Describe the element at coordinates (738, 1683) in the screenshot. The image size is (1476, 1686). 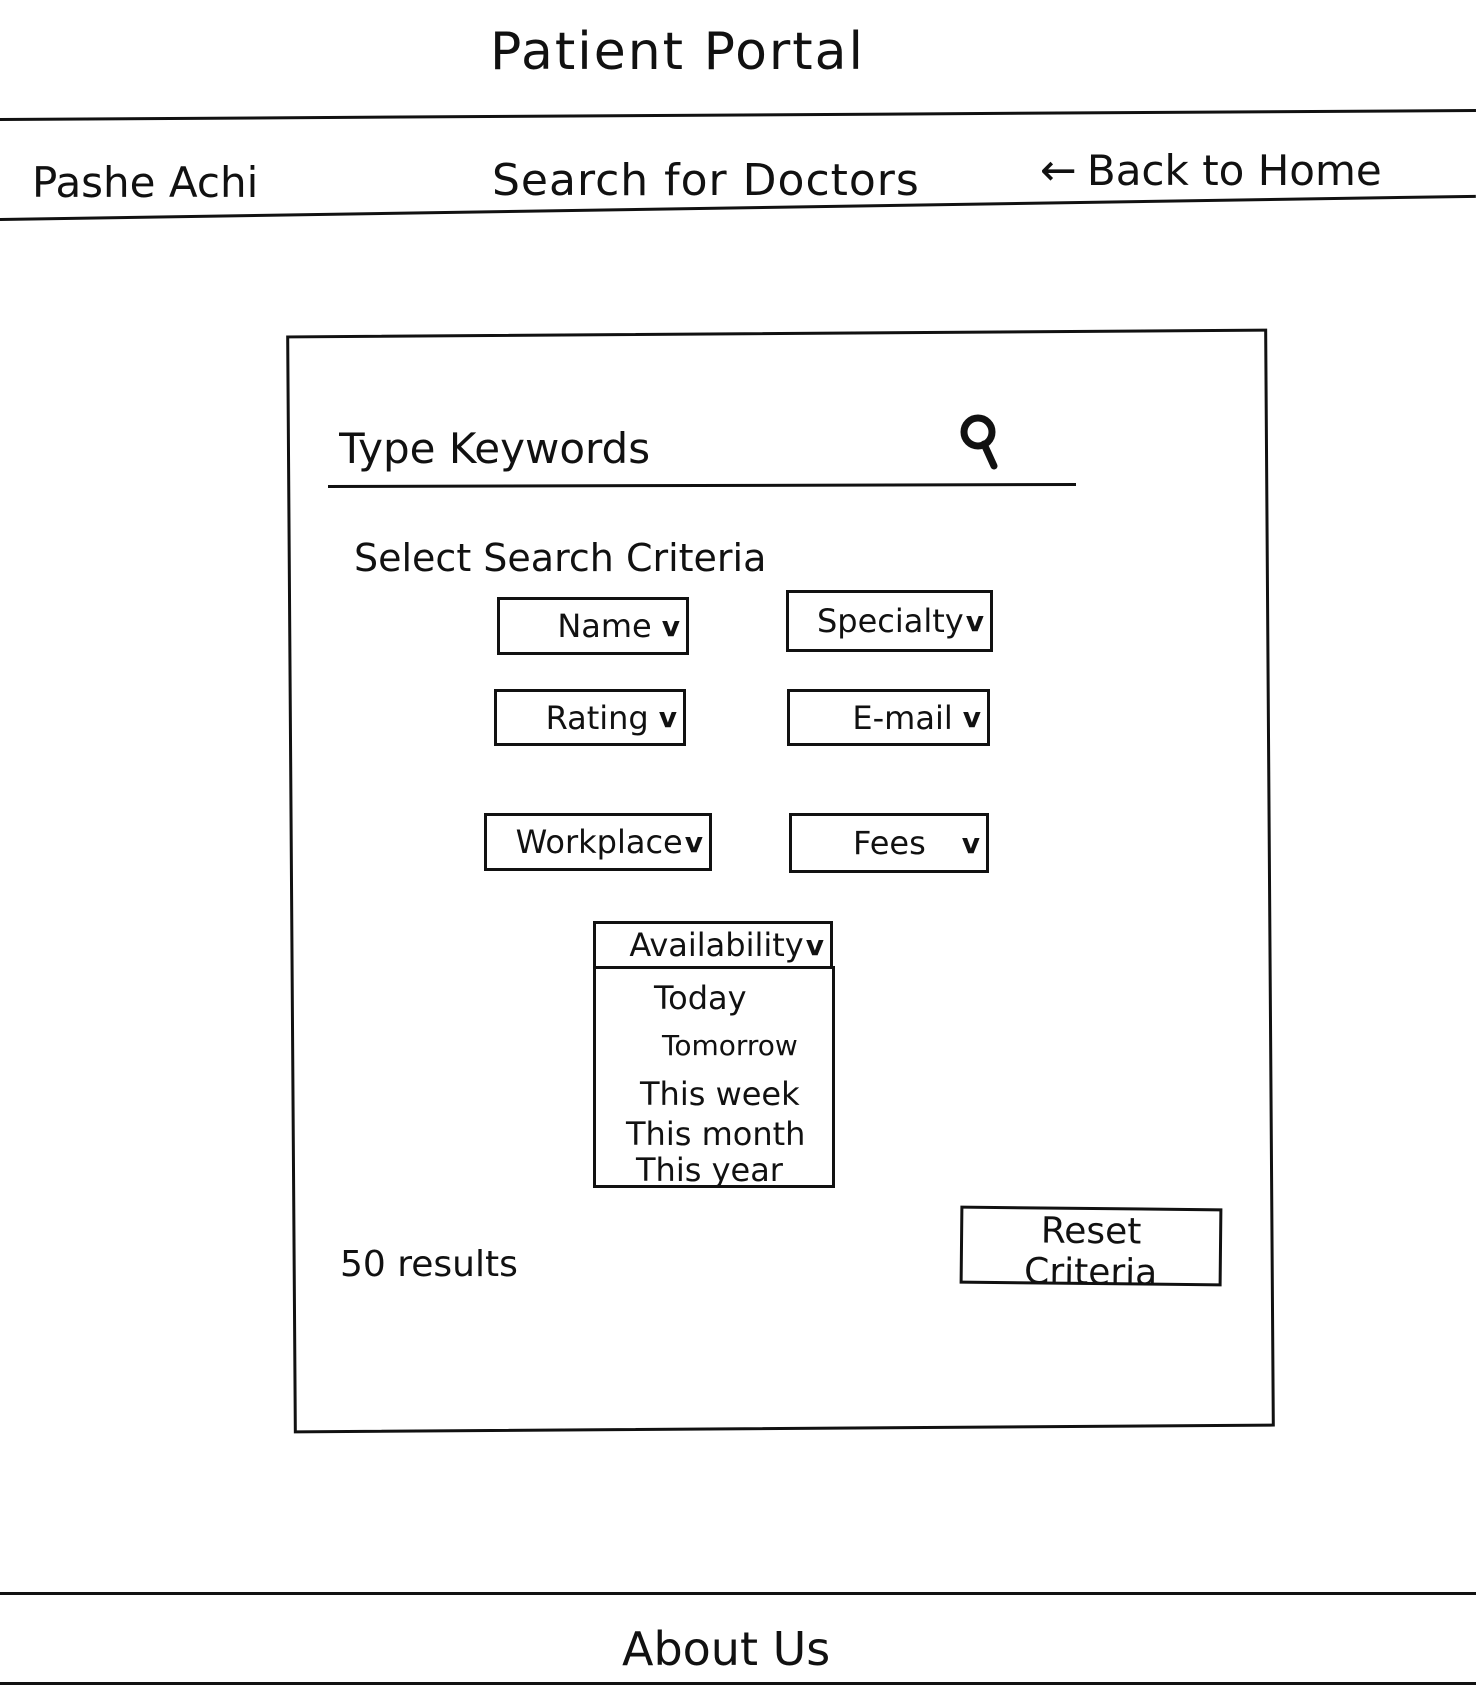
I see `footer-bottom-divider` at that location.